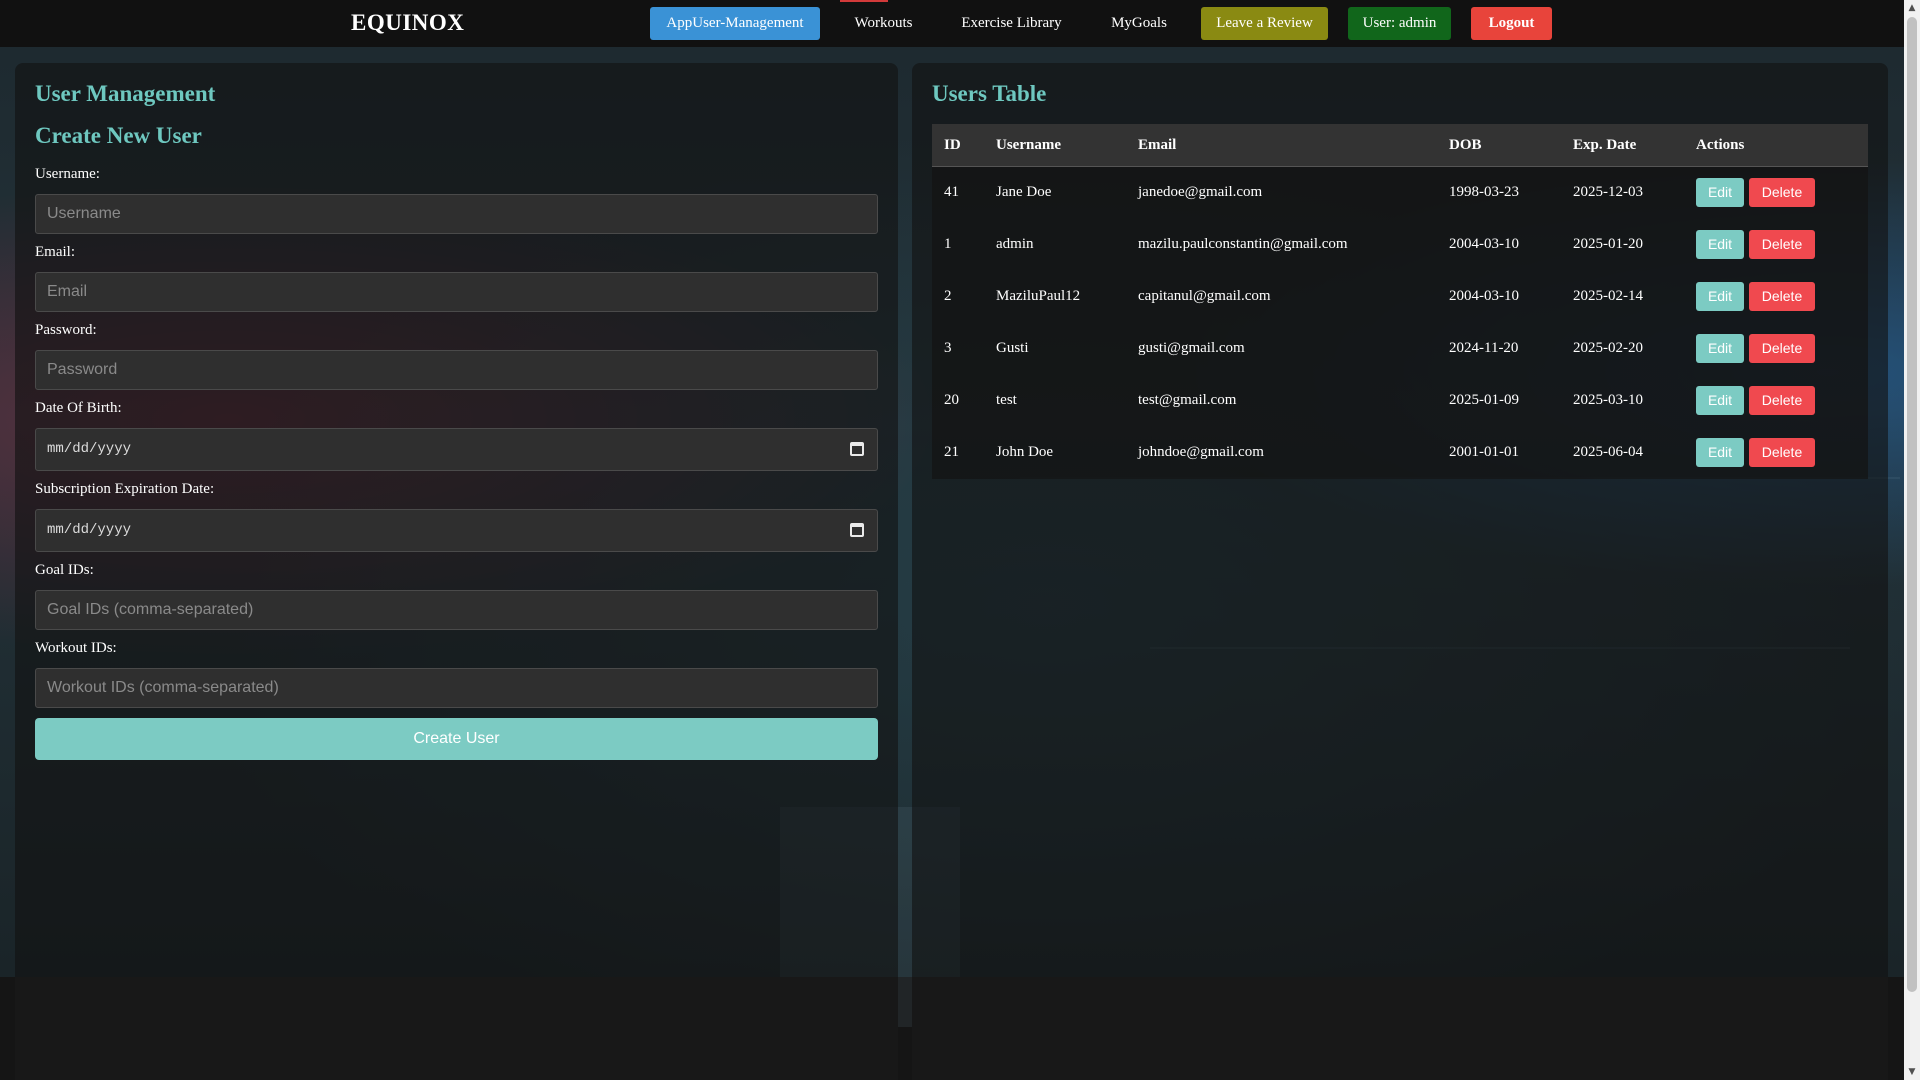 This screenshot has width=1920, height=1080. Describe the element at coordinates (1006, 400) in the screenshot. I see `cell-username: test` at that location.